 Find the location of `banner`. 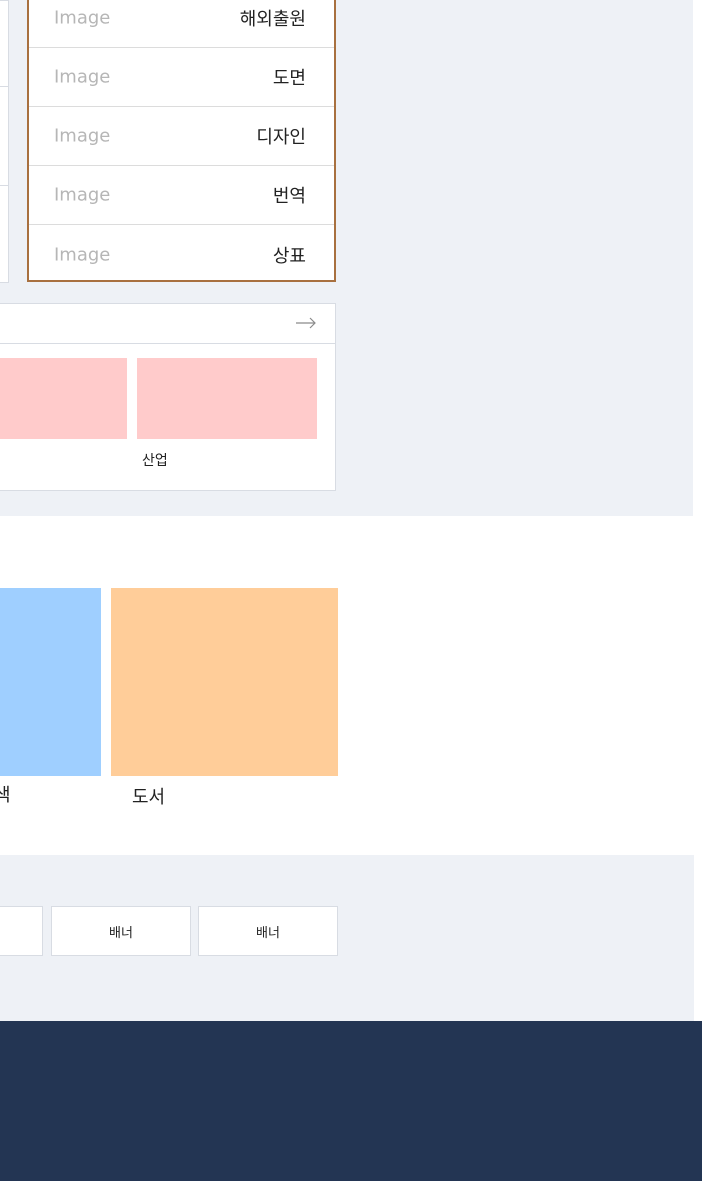

banner is located at coordinates (21, 931).